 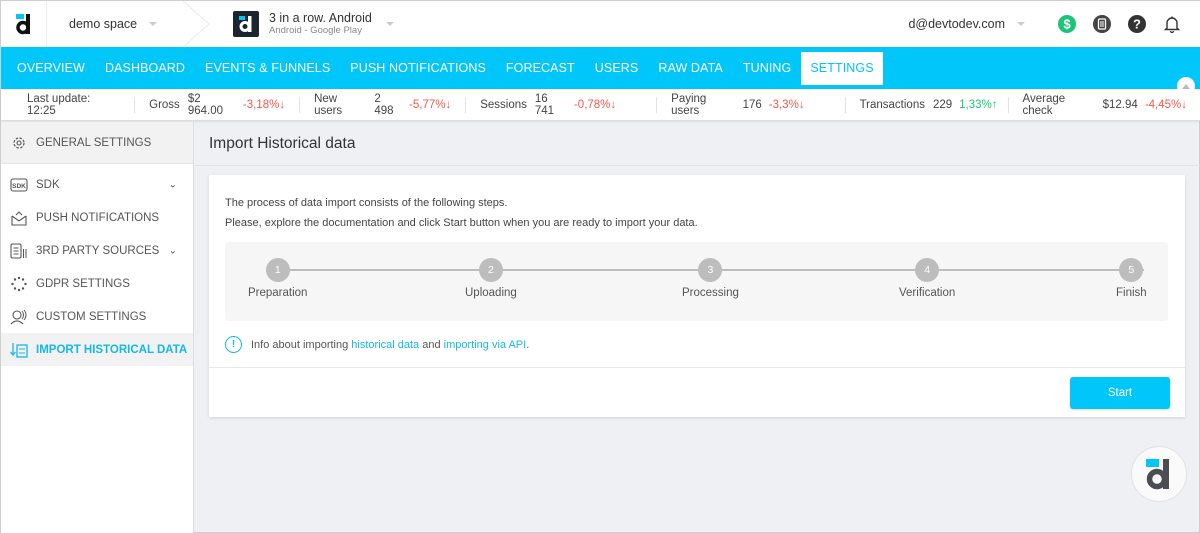 I want to click on docs-icon, so click(x=1102, y=24).